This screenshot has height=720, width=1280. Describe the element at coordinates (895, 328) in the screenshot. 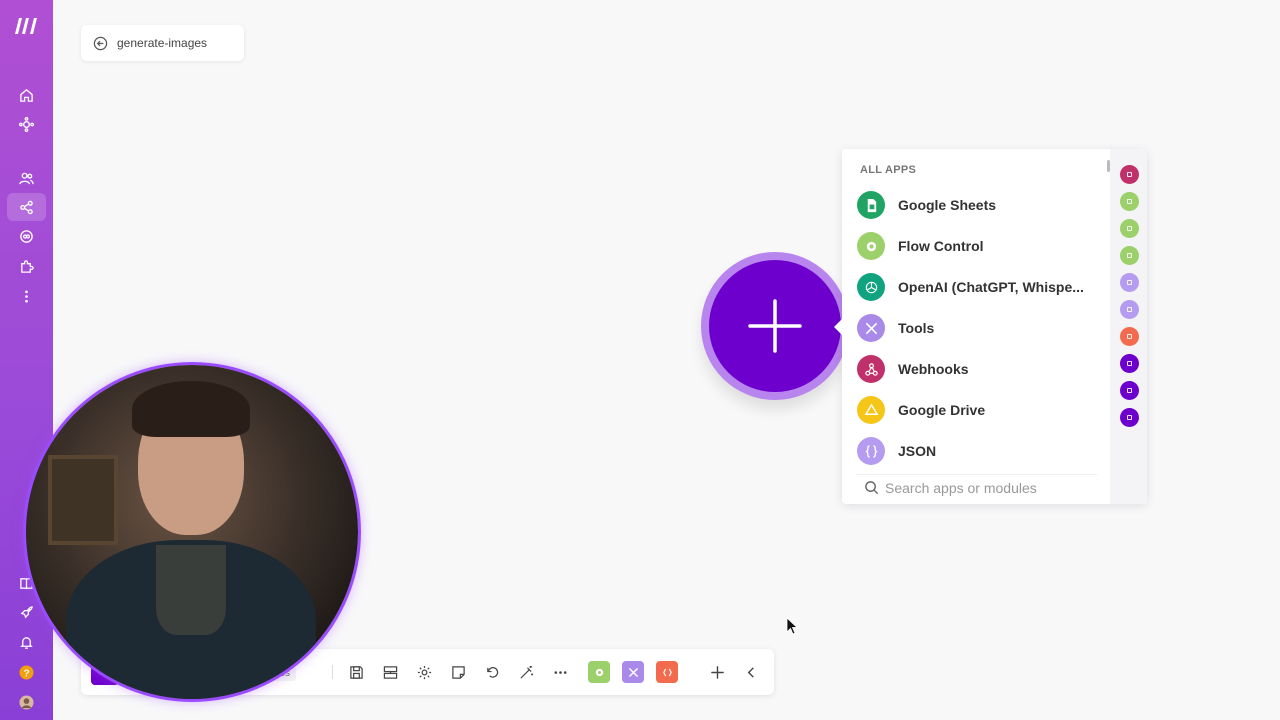

I see `app-item-tools: Tools` at that location.